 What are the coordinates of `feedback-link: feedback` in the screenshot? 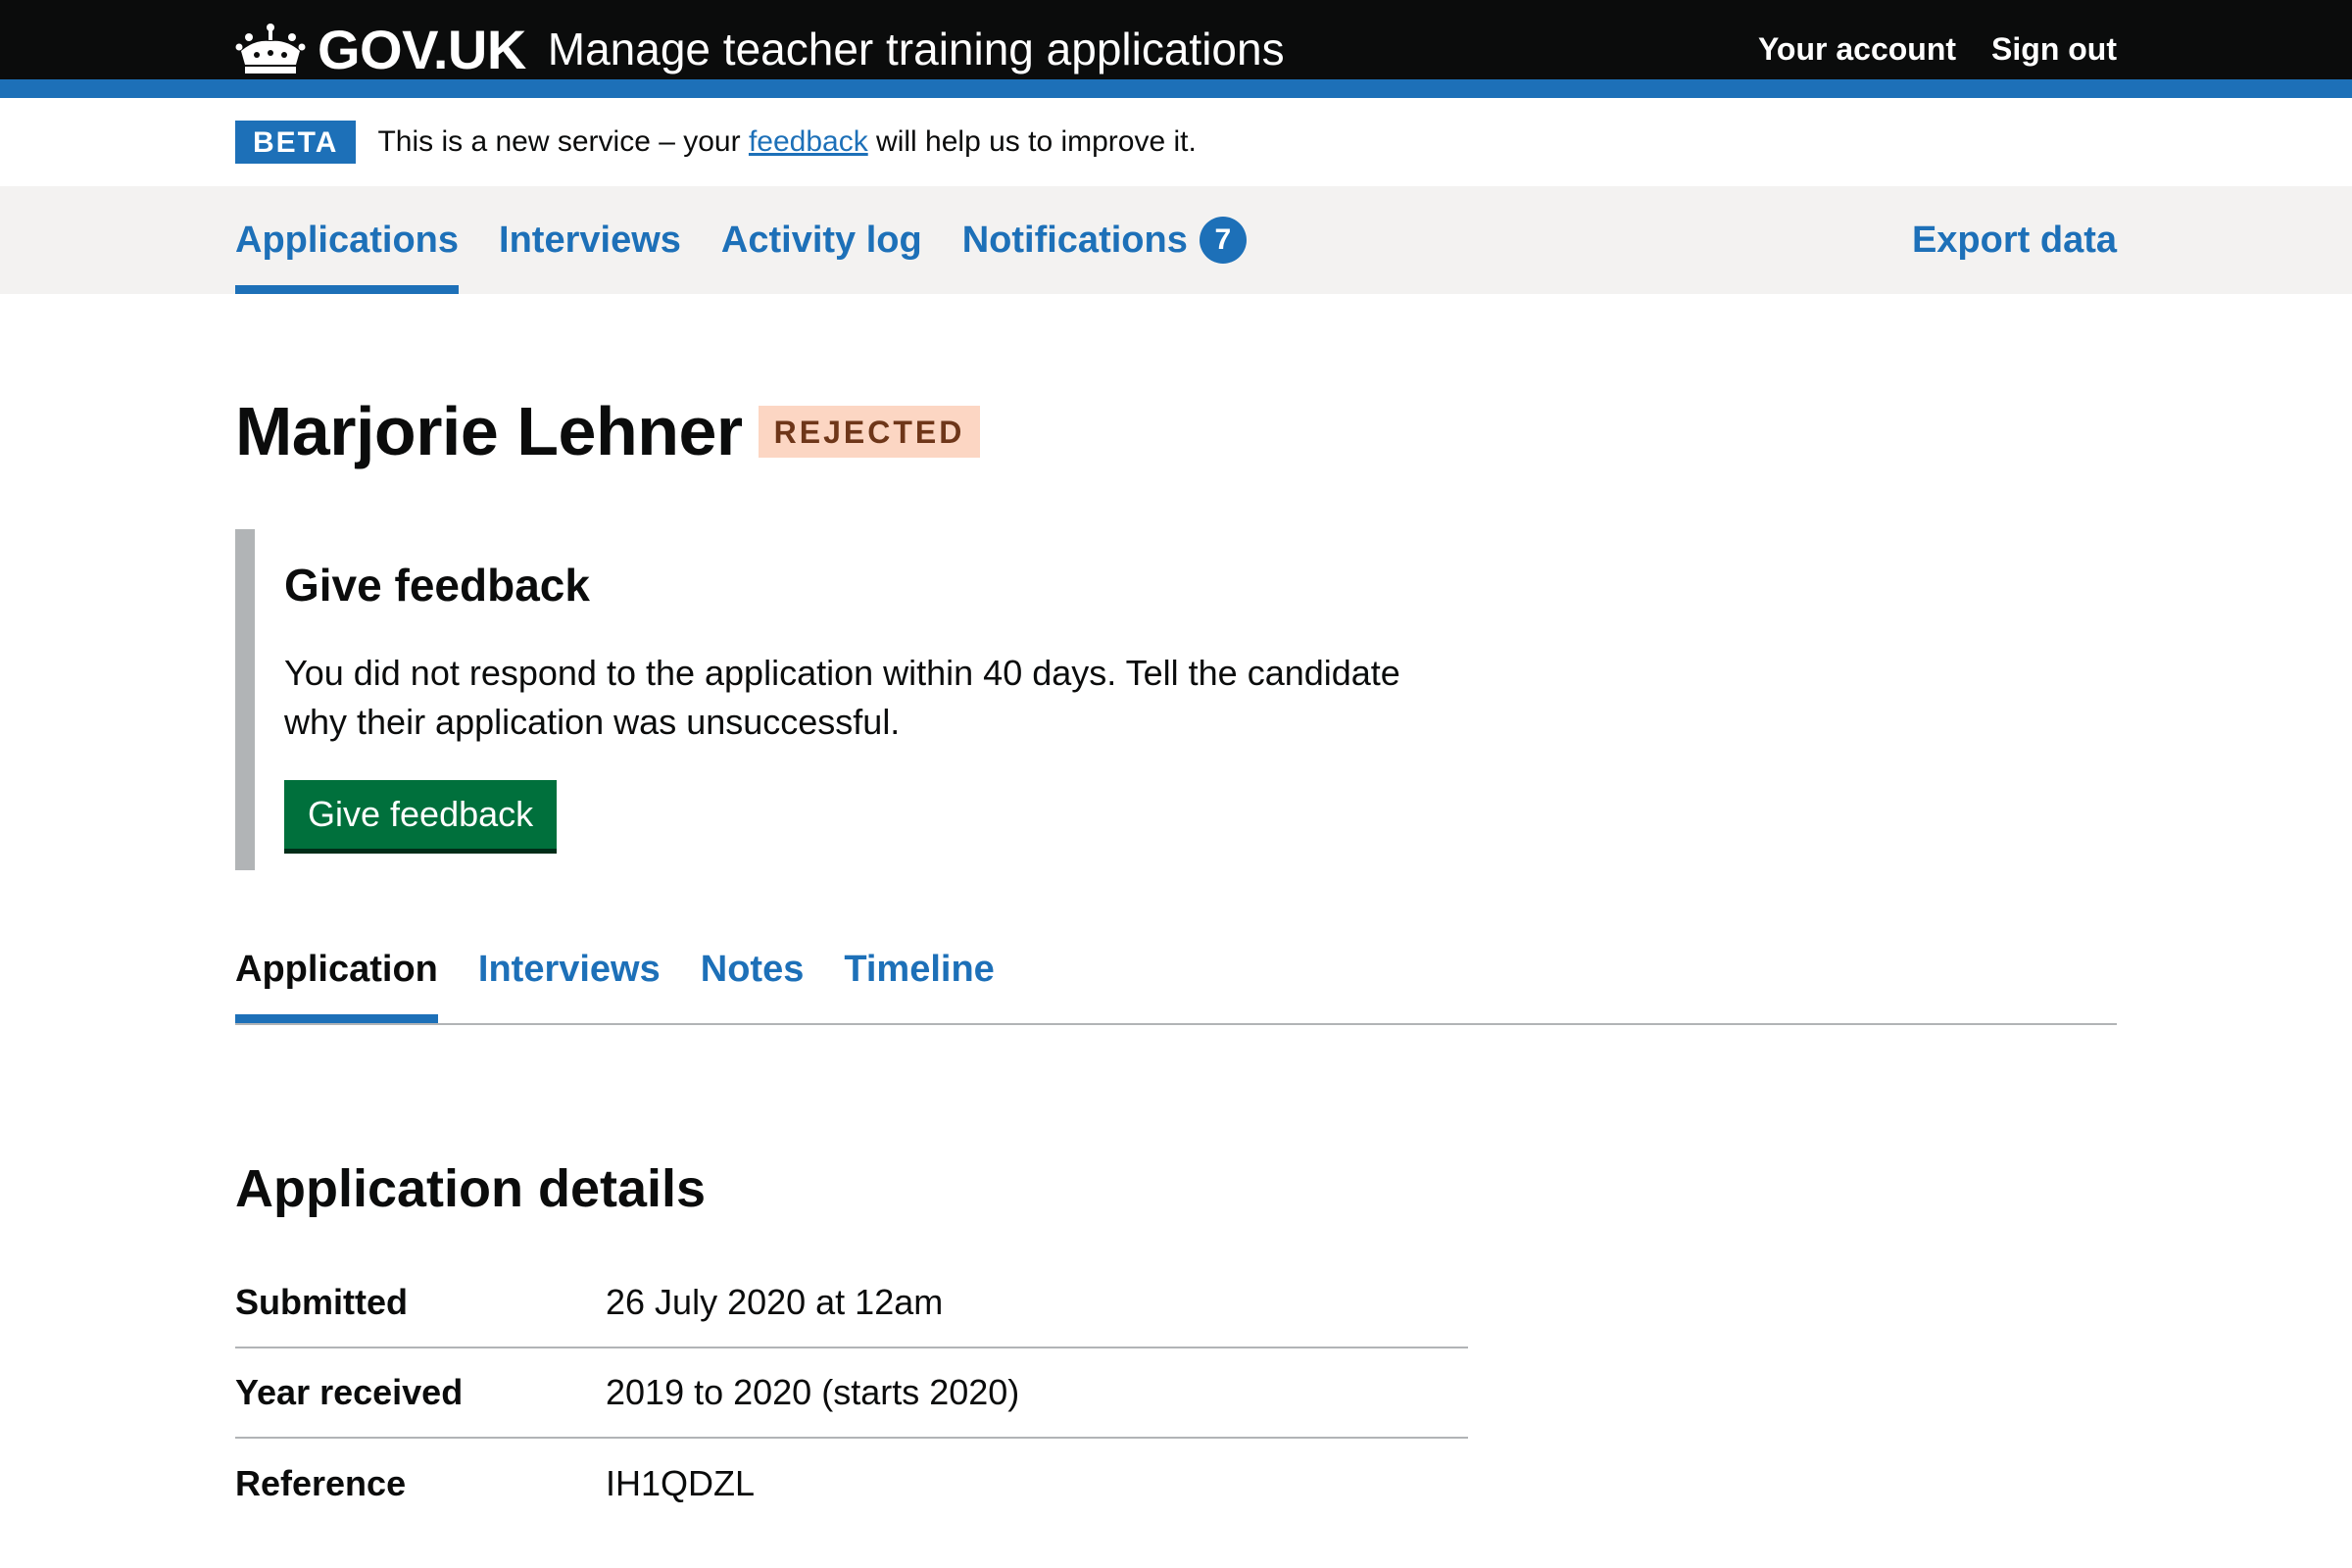 It's located at (808, 141).